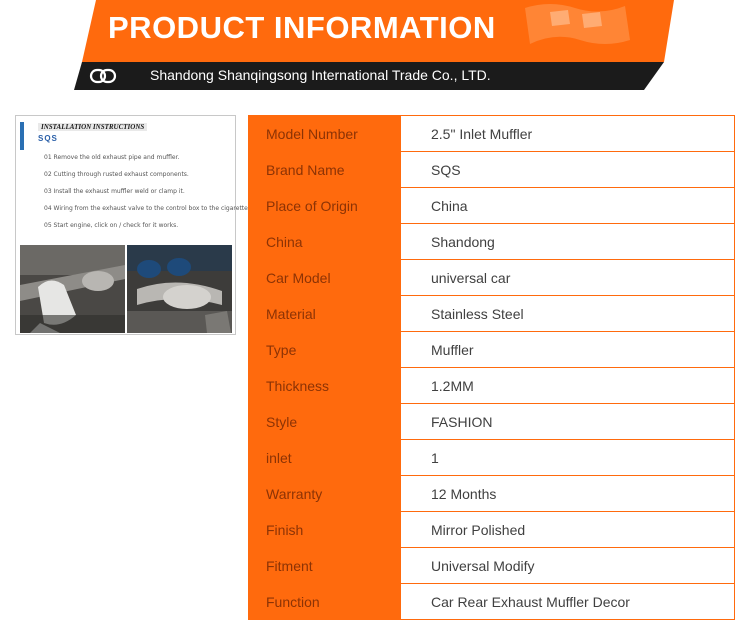  Describe the element at coordinates (93, 127) in the screenshot. I see `thumbnail-title: INSTALLATION INSTRUCTIONS` at that location.